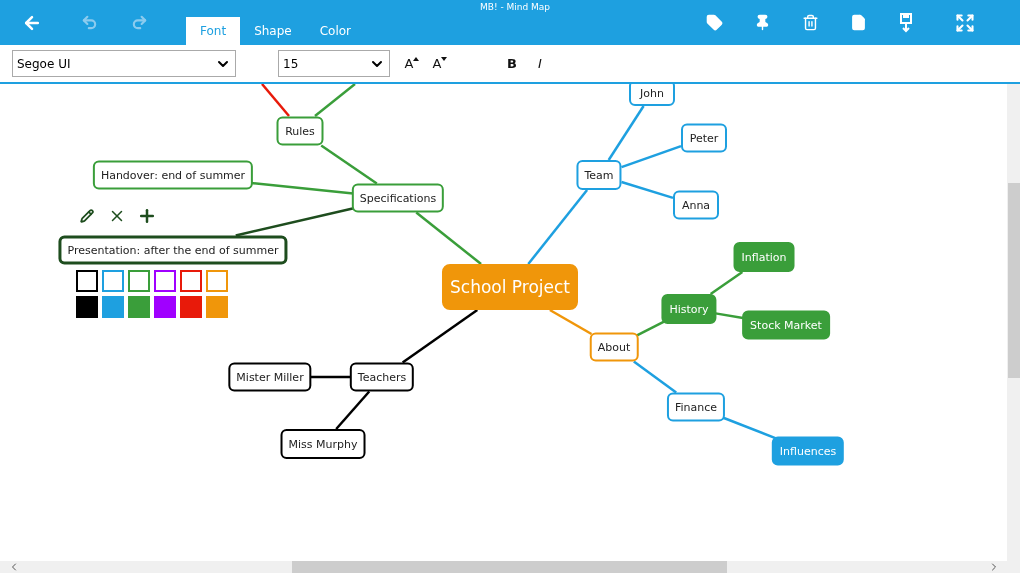 This screenshot has width=1020, height=573. I want to click on redo-icon, so click(139, 22).